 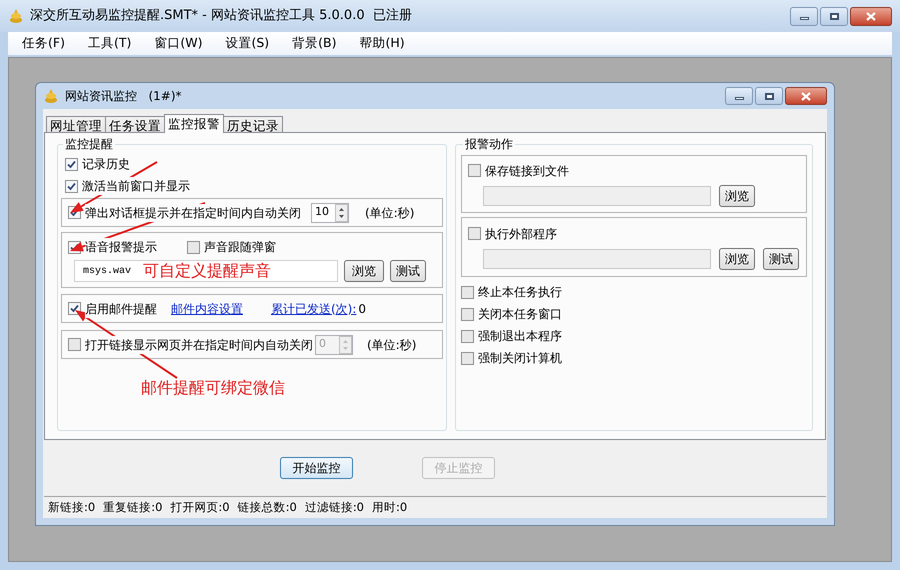 What do you see at coordinates (200, 507) in the screenshot?
I see `status-item: 打开网页:0` at bounding box center [200, 507].